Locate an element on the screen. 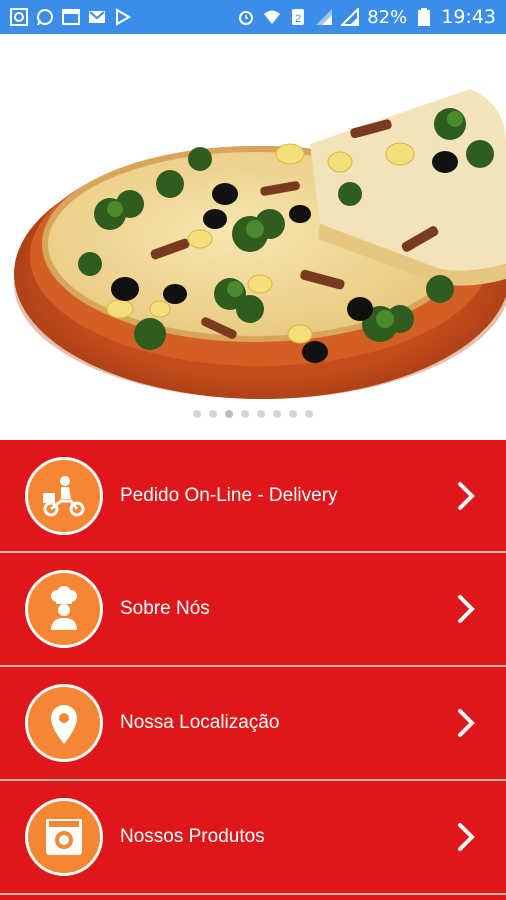 The width and height of the screenshot is (506, 900). chef-icon is located at coordinates (64, 609).